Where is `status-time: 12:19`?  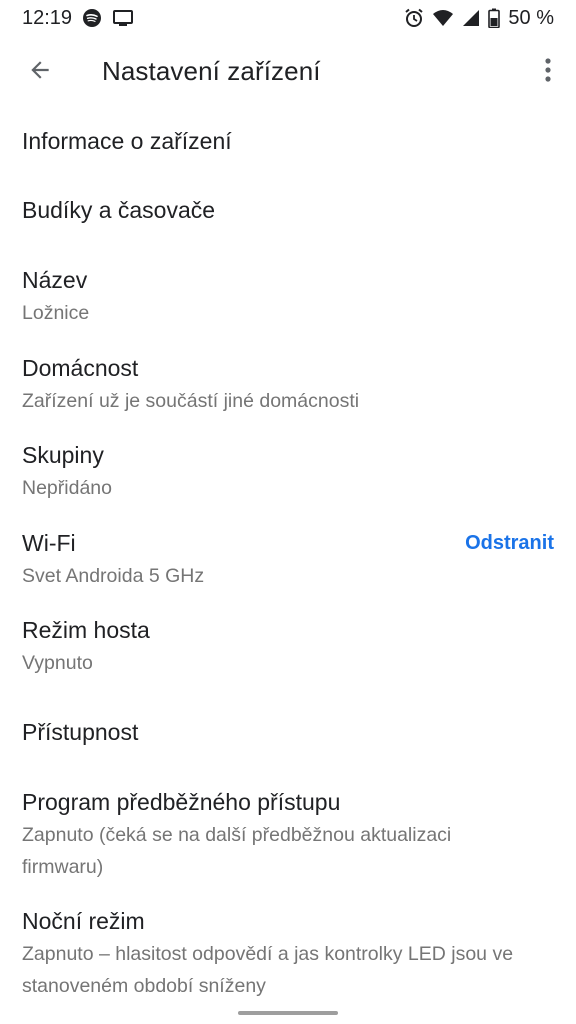
status-time: 12:19 is located at coordinates (47, 17).